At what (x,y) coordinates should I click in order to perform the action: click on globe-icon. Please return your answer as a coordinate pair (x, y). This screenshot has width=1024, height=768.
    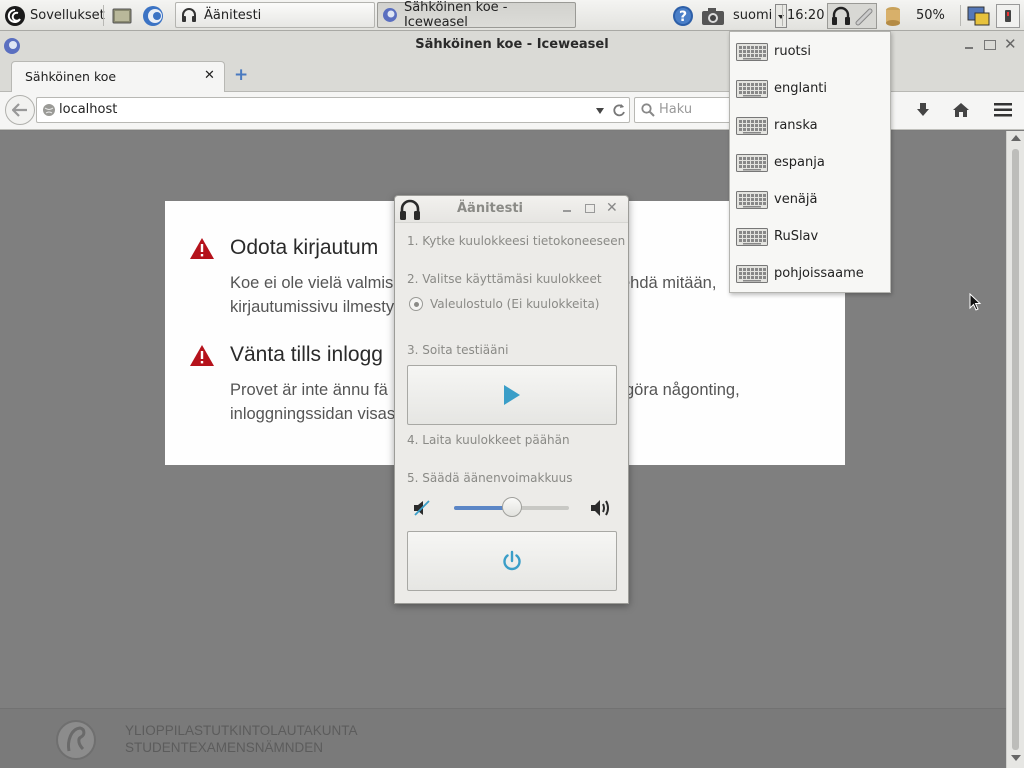
    Looking at the image, I should click on (49, 110).